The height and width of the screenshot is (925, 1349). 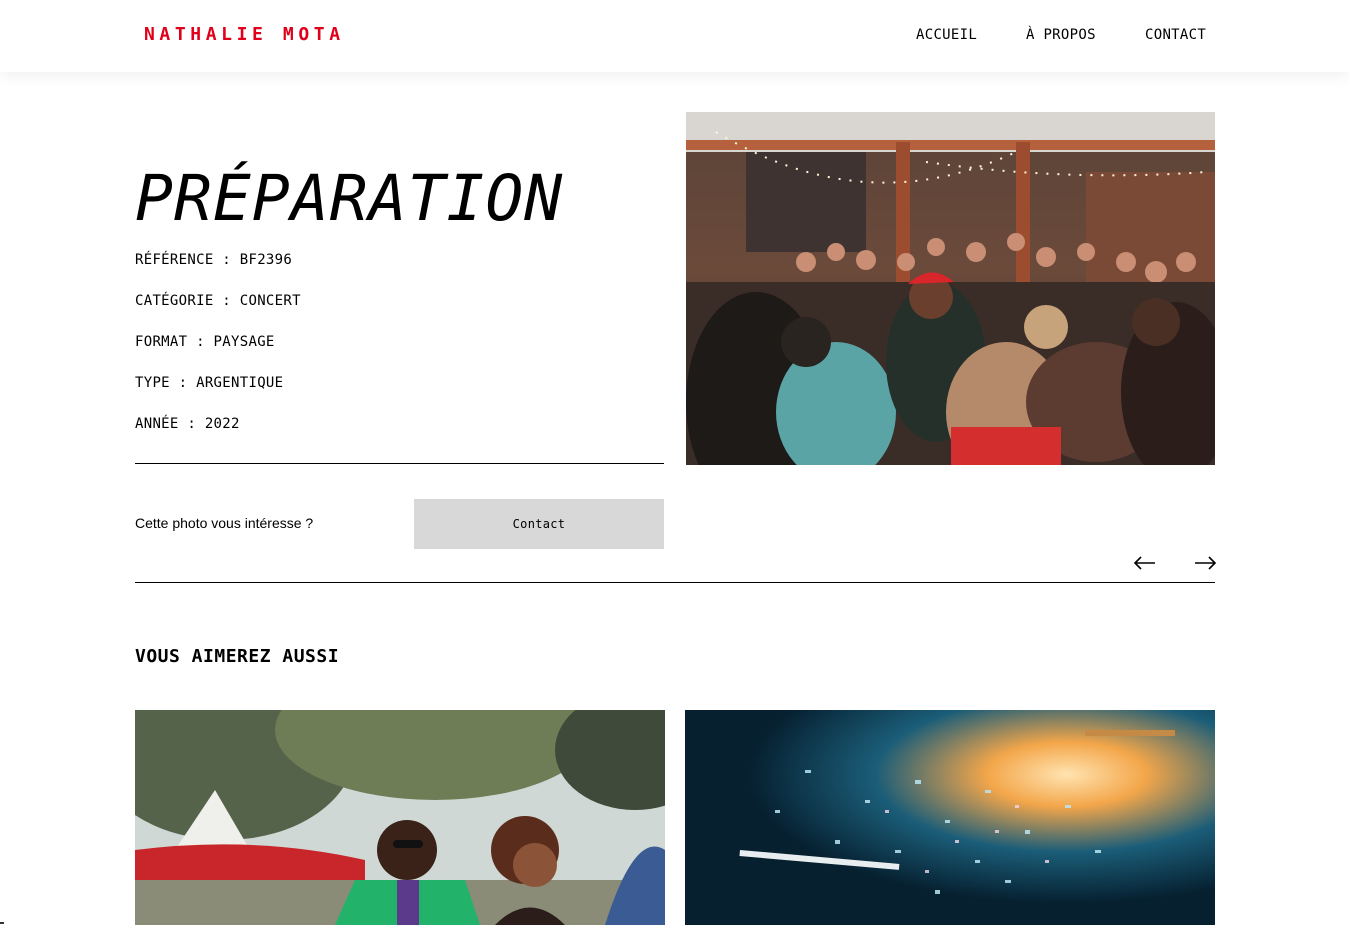 I want to click on confetti-concert-photo-icon, so click(x=950, y=817).